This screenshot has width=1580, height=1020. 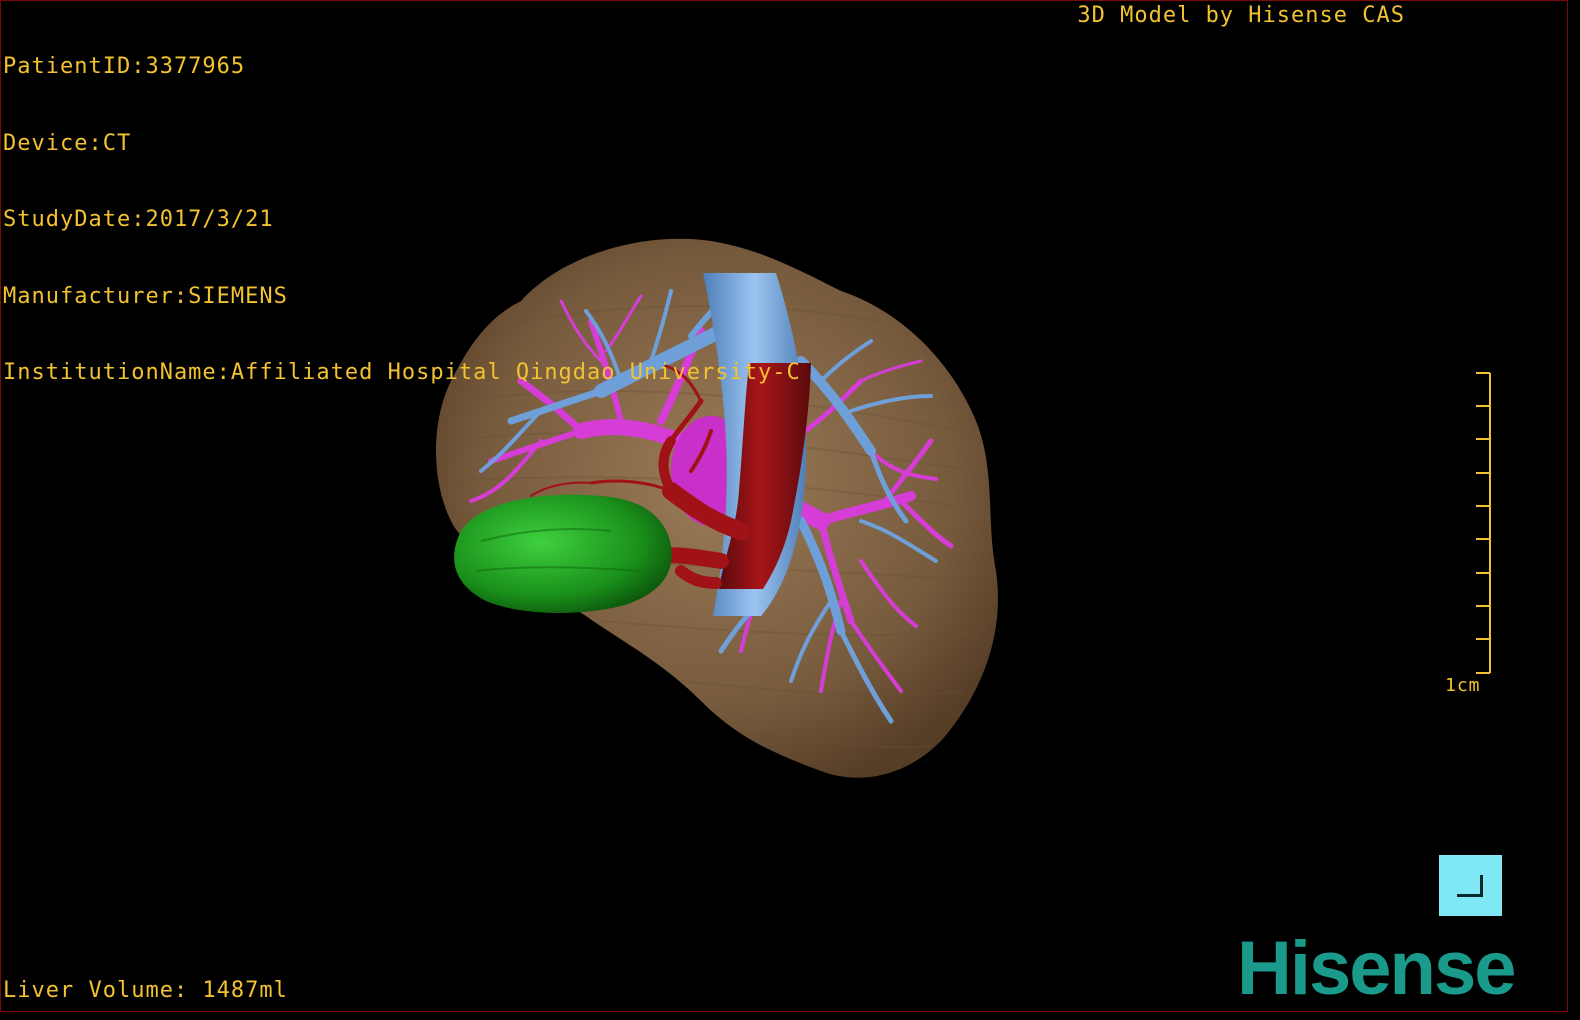 I want to click on device: Device:CT, so click(x=67, y=143).